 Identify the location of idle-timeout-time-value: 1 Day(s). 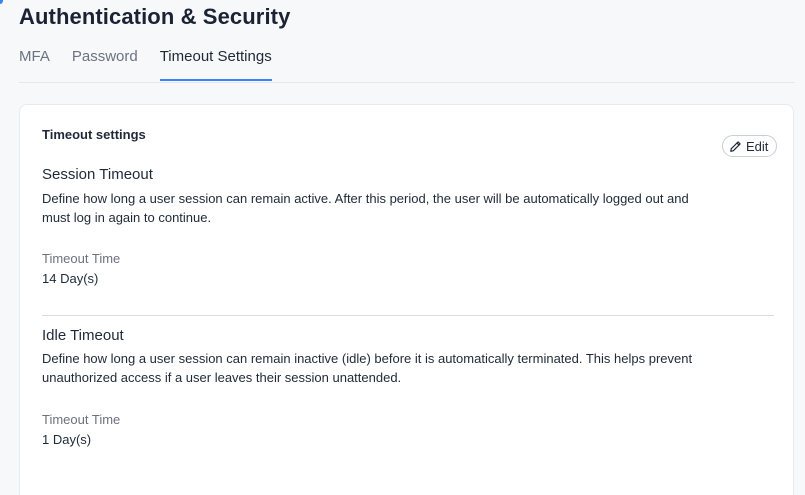
(67, 439).